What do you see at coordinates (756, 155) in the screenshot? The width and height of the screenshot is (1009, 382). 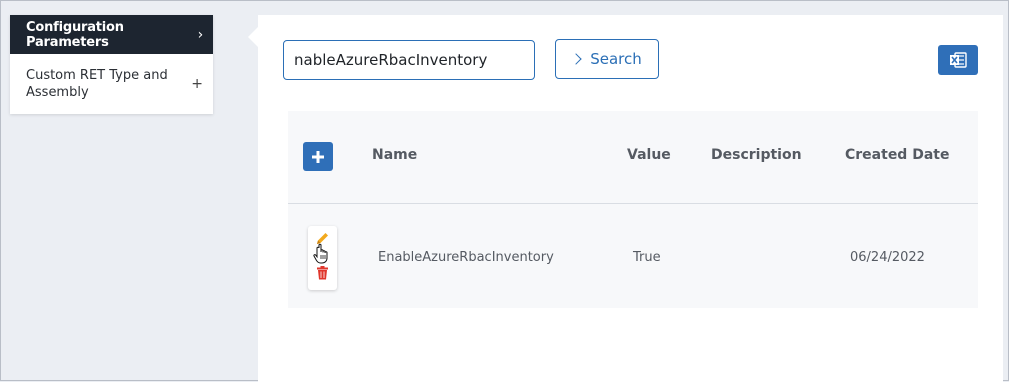 I see `column-header-description: Description` at bounding box center [756, 155].